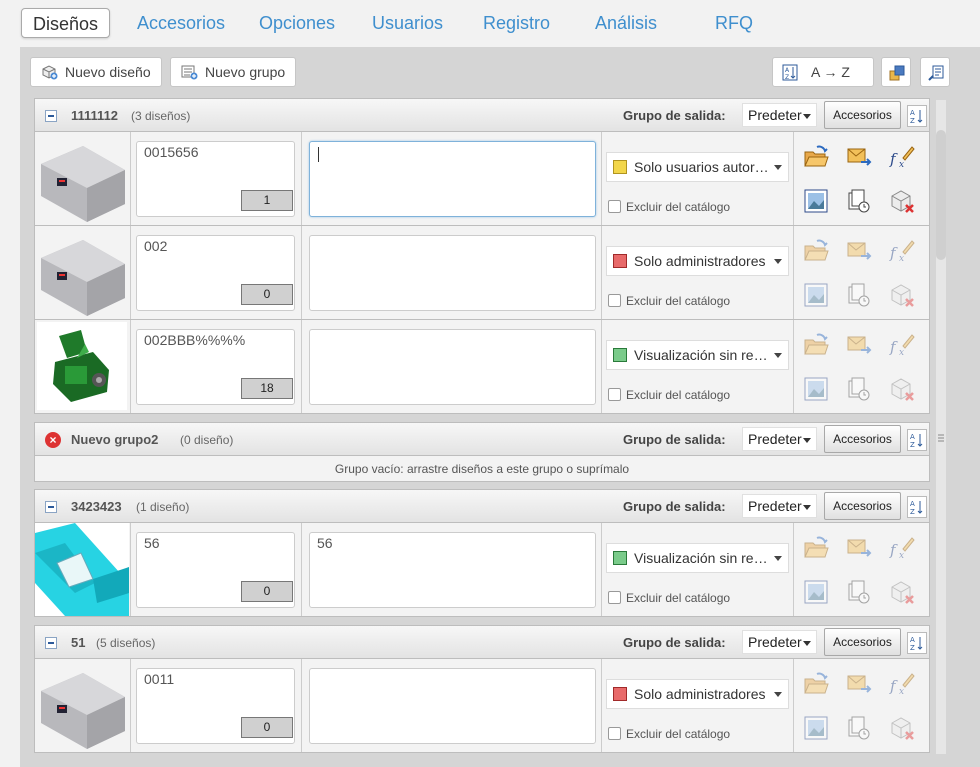 The width and height of the screenshot is (980, 767). Describe the element at coordinates (620, 694) in the screenshot. I see `admin-lock-icon` at that location.